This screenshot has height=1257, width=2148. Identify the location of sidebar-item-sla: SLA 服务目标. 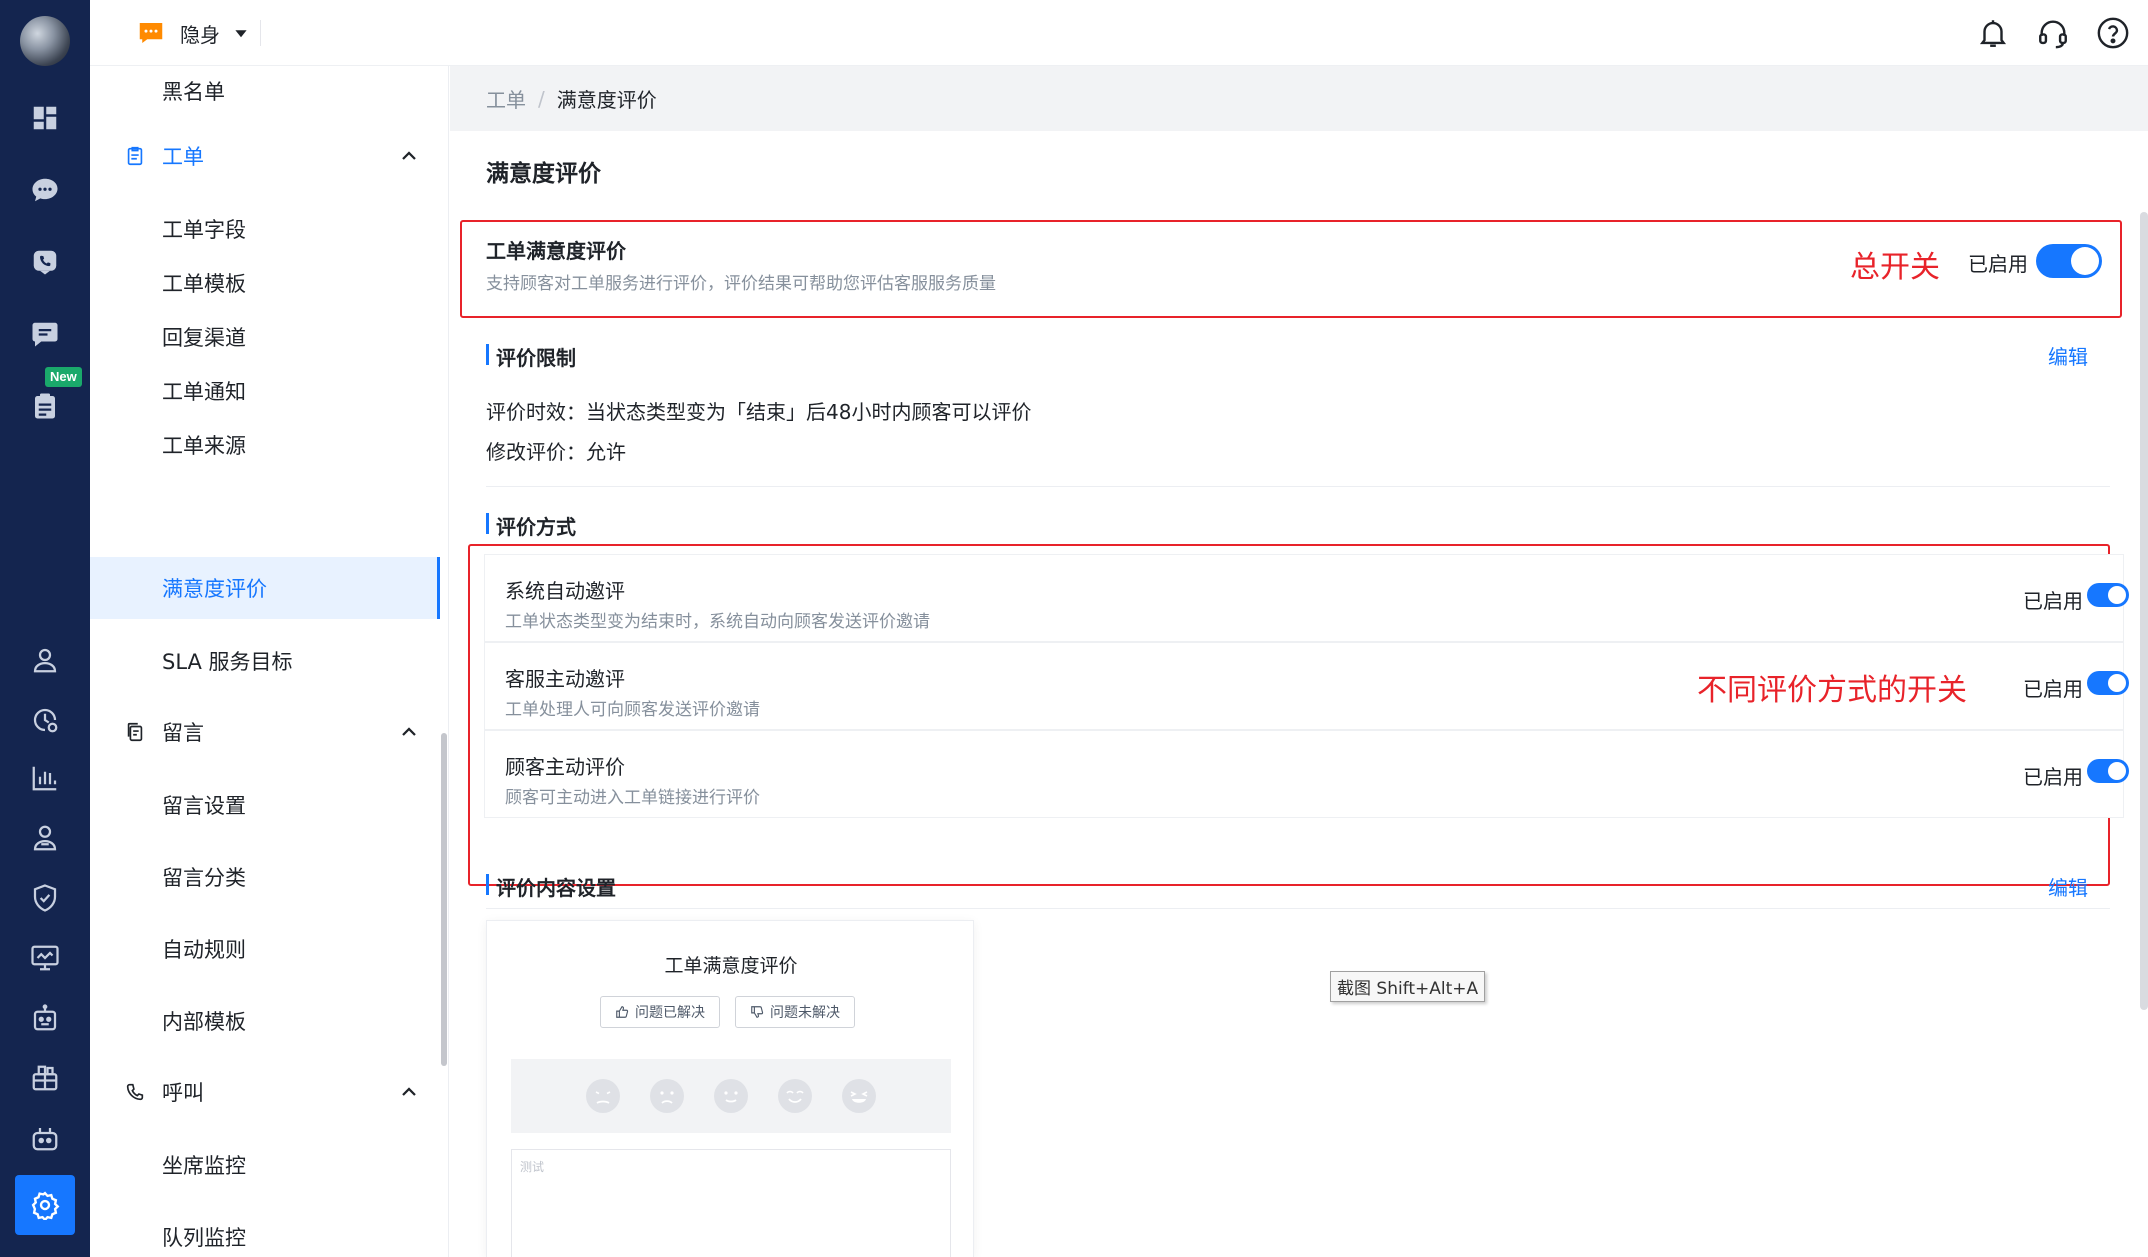
(265, 661).